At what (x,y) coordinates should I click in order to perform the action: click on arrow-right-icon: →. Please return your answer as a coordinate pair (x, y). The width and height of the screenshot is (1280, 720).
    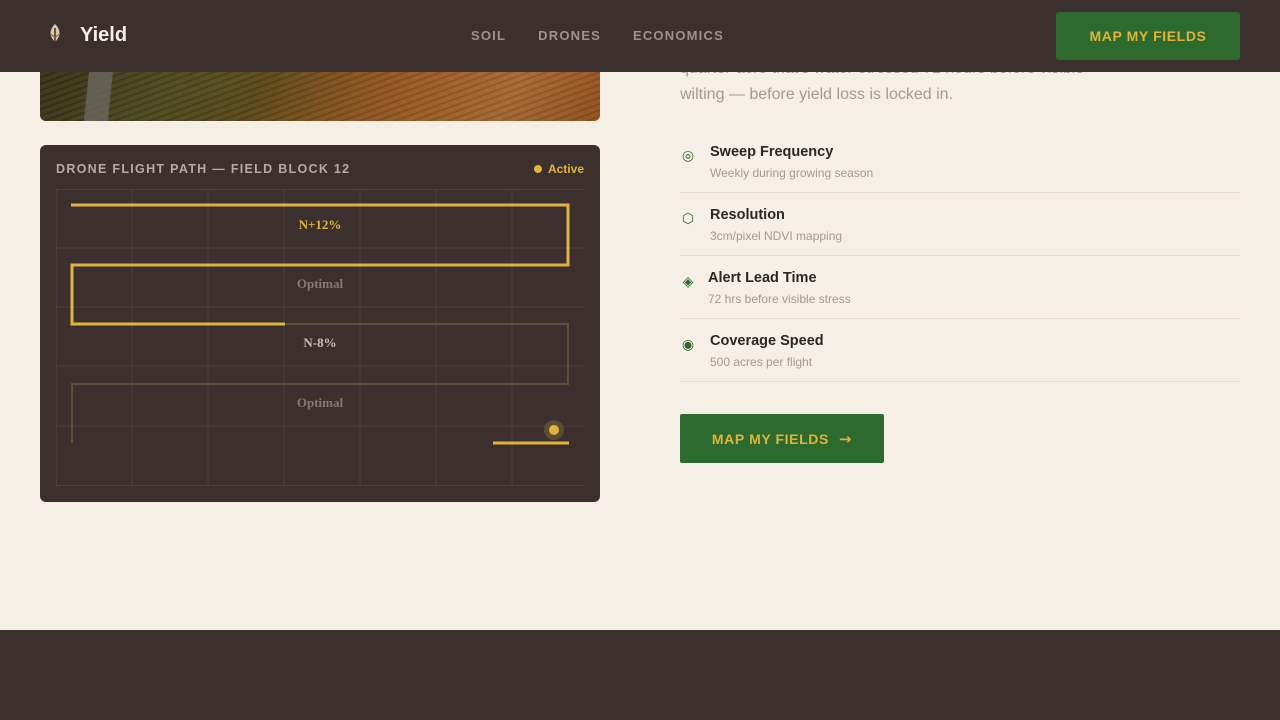
    Looking at the image, I should click on (845, 438).